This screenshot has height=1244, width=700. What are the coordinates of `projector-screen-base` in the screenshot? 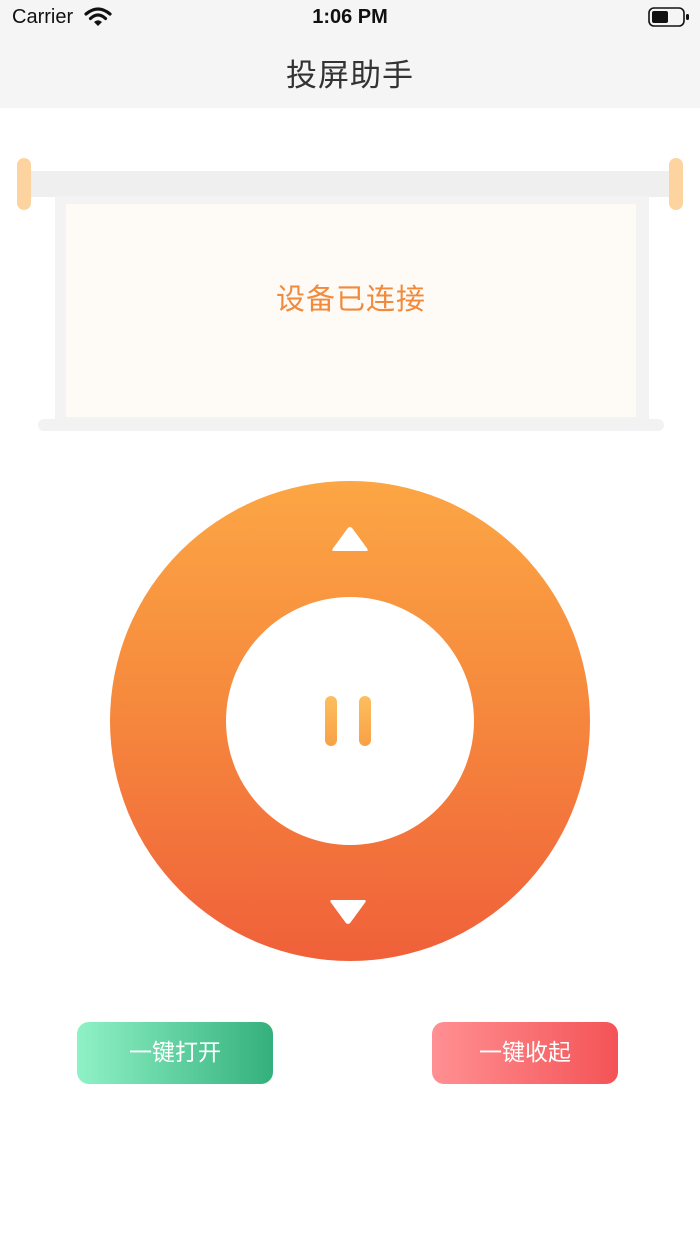 It's located at (351, 425).